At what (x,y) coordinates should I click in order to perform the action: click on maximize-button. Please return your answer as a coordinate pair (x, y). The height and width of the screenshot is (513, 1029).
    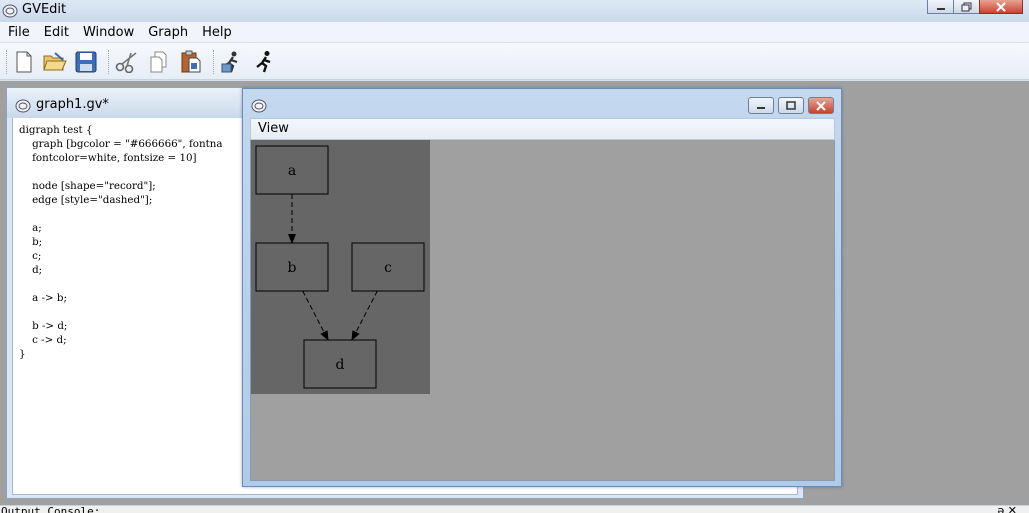
    Looking at the image, I should click on (966, 7).